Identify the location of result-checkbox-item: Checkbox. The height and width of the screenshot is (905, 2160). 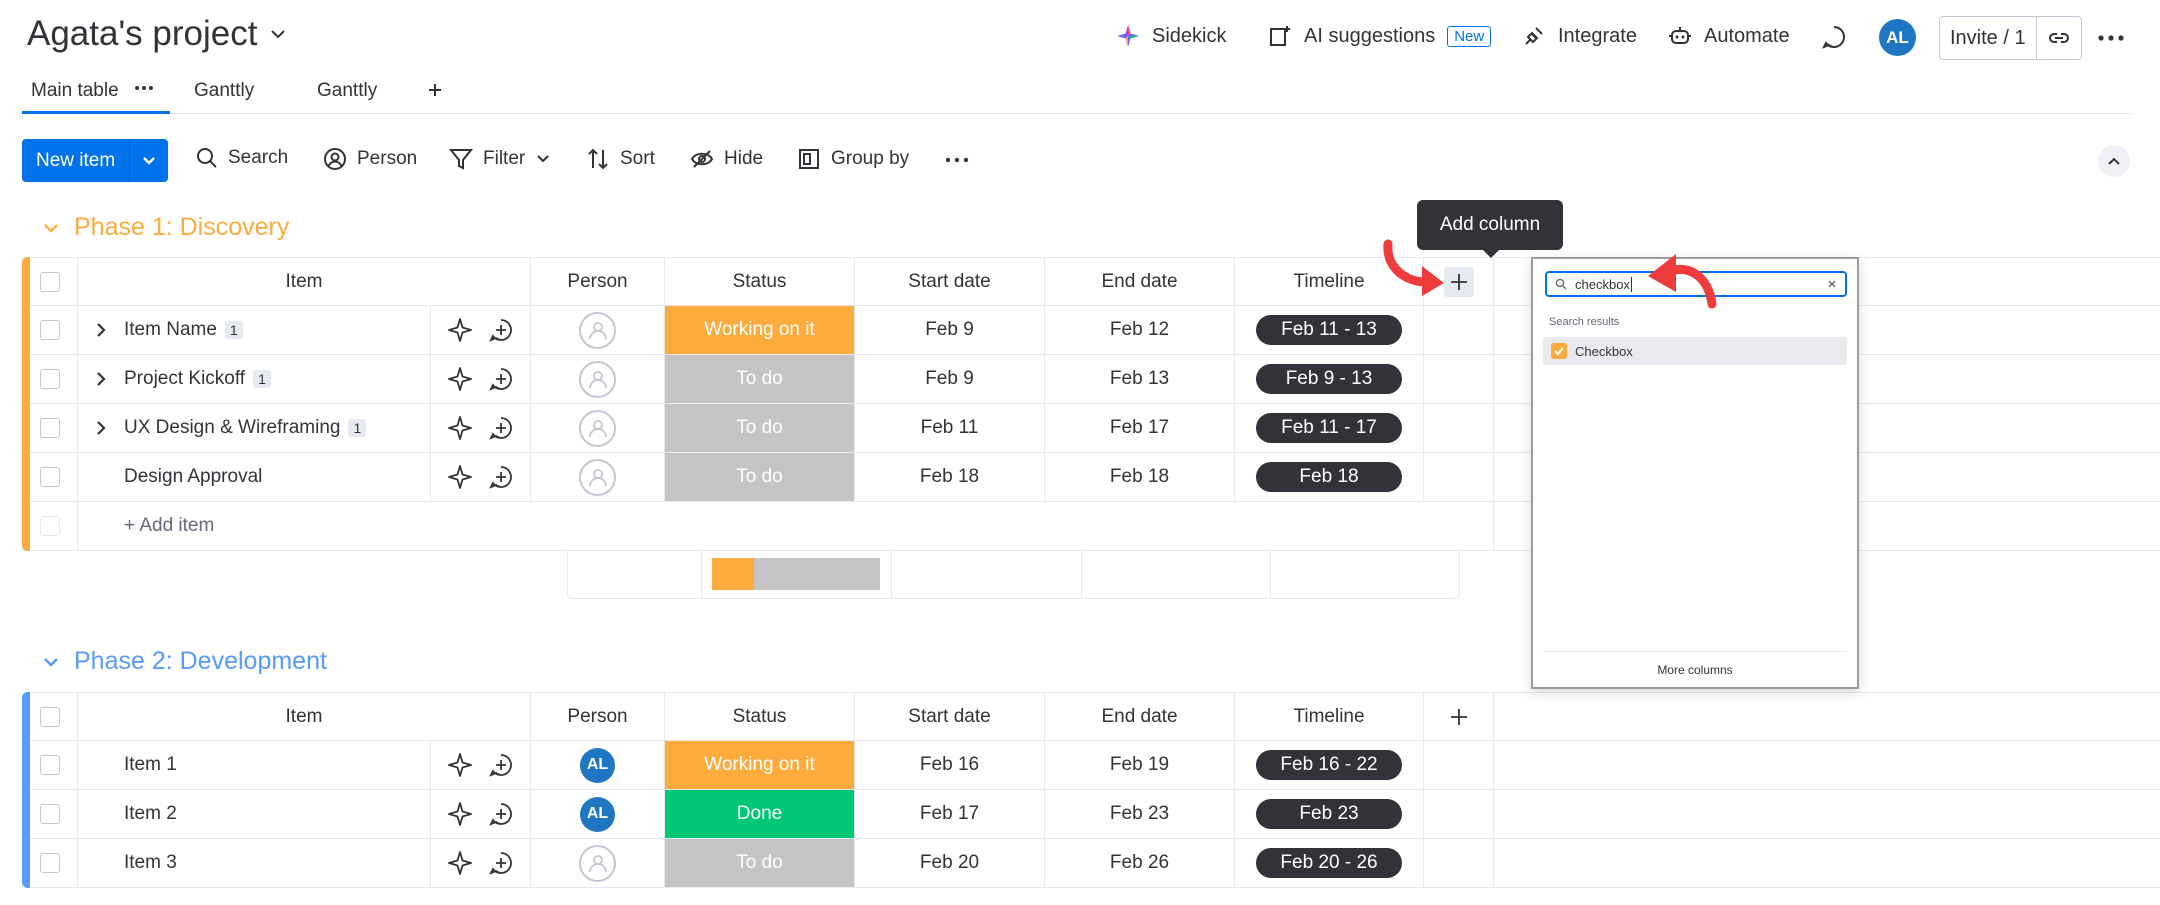
(1695, 351).